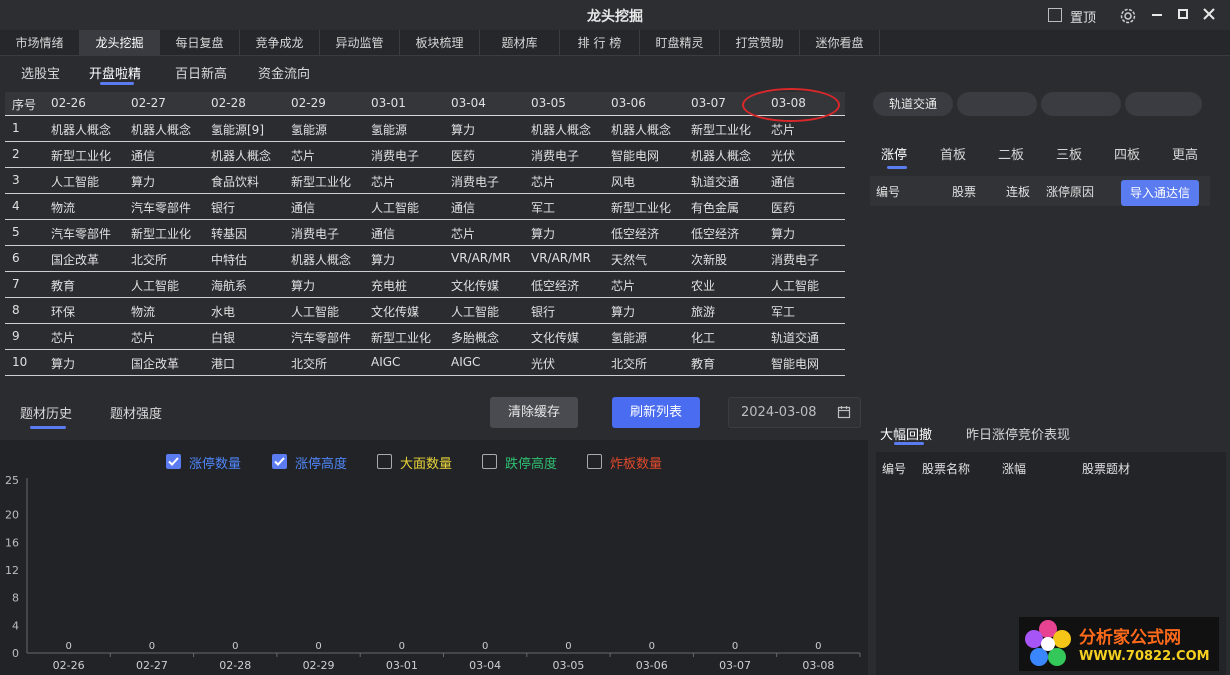 This screenshot has height=675, width=1230. I want to click on rtab-higher: 更高, so click(1185, 153).